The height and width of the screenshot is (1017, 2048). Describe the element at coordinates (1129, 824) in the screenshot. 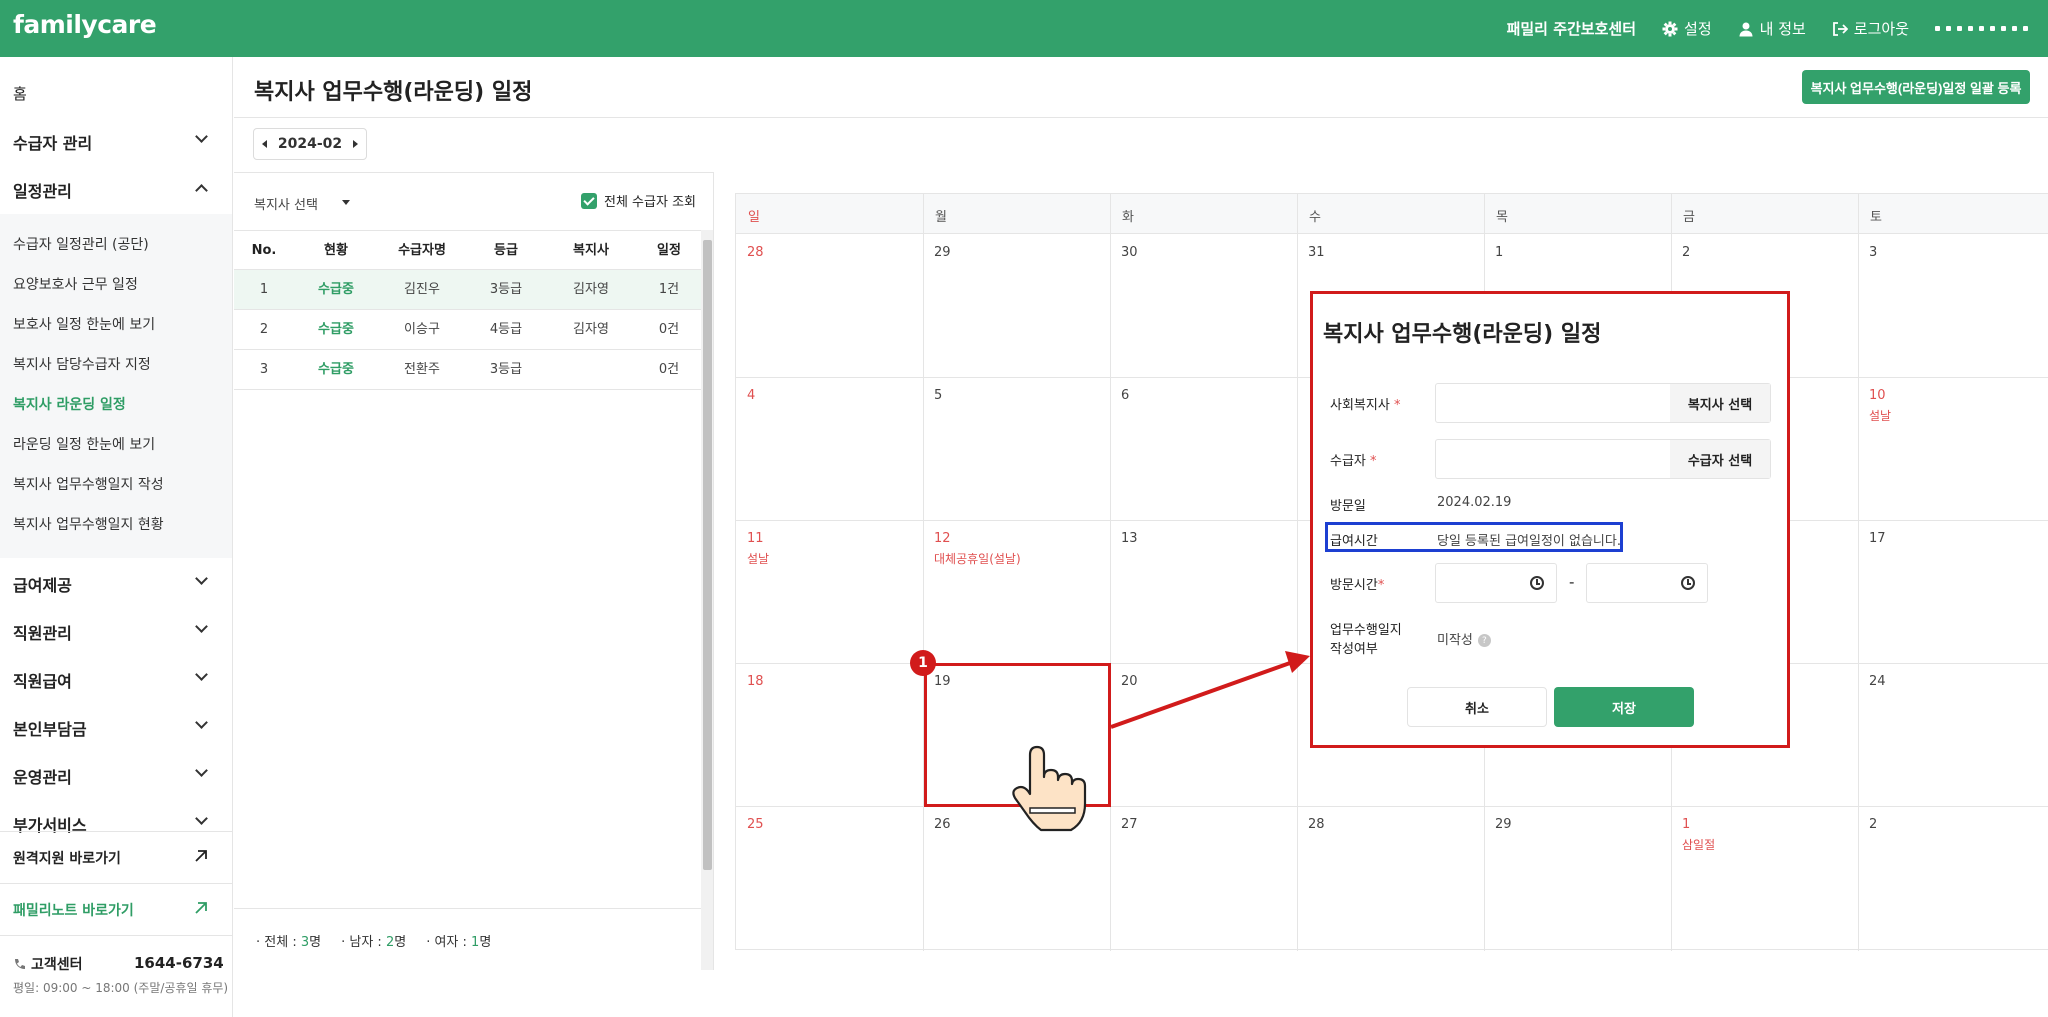

I see `calendar-day-number: 27` at that location.